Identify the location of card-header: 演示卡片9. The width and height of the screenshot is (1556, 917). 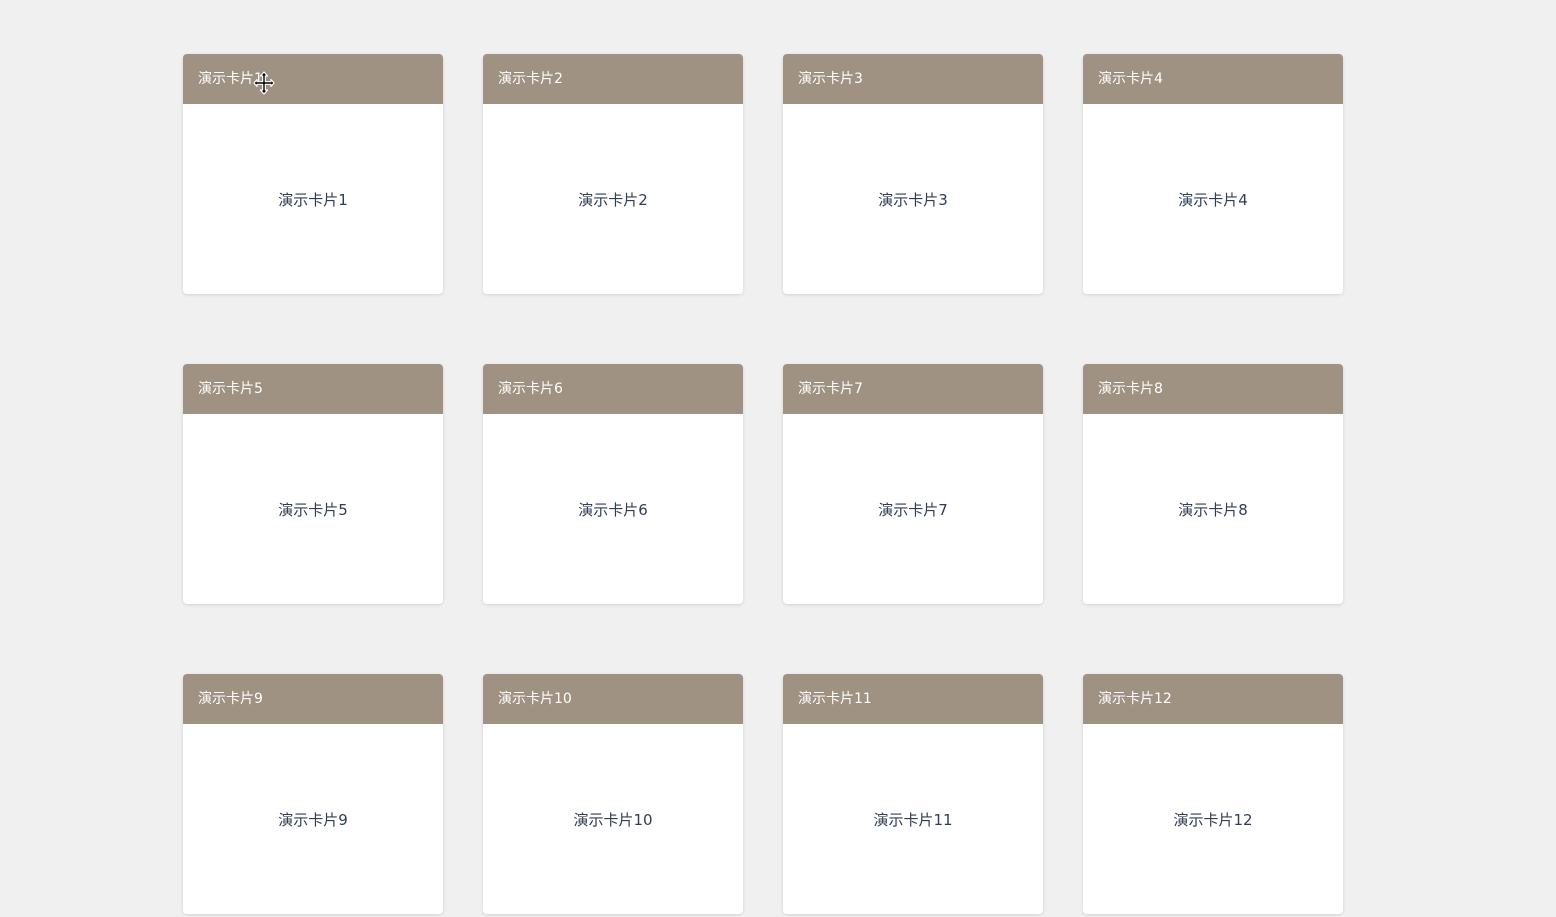
(313, 699).